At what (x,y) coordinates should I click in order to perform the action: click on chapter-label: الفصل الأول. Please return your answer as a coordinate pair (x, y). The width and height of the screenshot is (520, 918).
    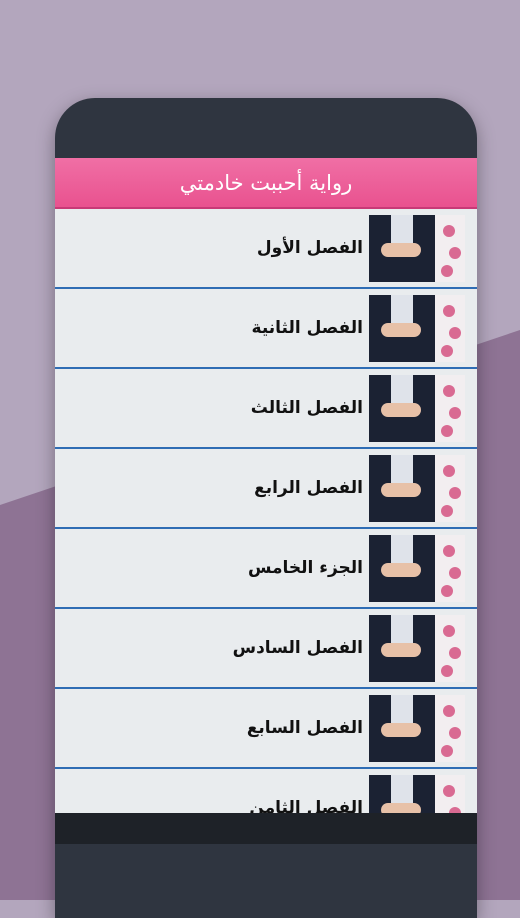
    Looking at the image, I should click on (309, 248).